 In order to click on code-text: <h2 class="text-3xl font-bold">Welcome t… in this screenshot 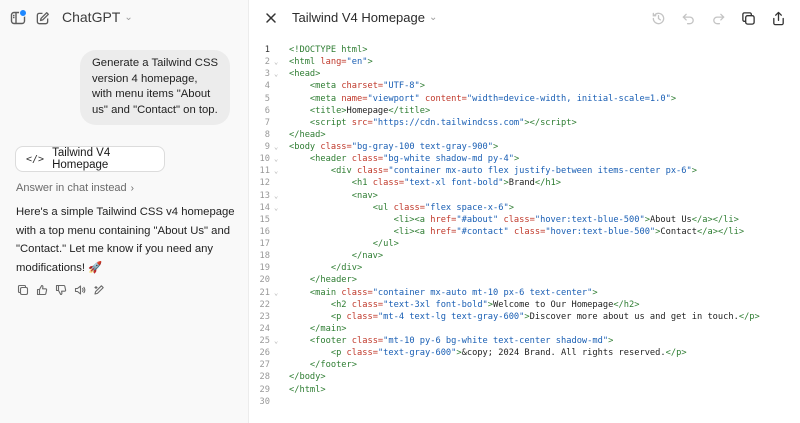, I will do `click(485, 304)`.